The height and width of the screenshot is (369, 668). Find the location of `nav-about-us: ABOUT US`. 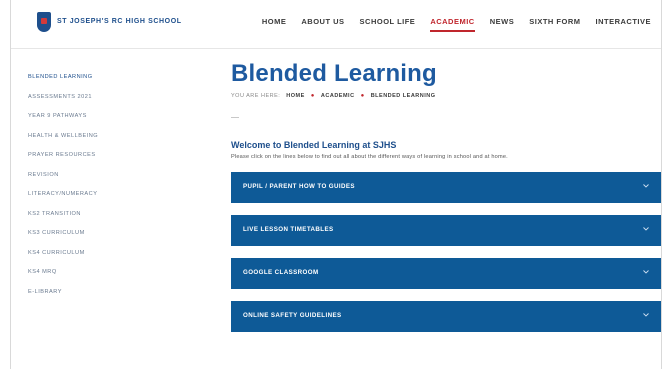

nav-about-us: ABOUT US is located at coordinates (322, 24).